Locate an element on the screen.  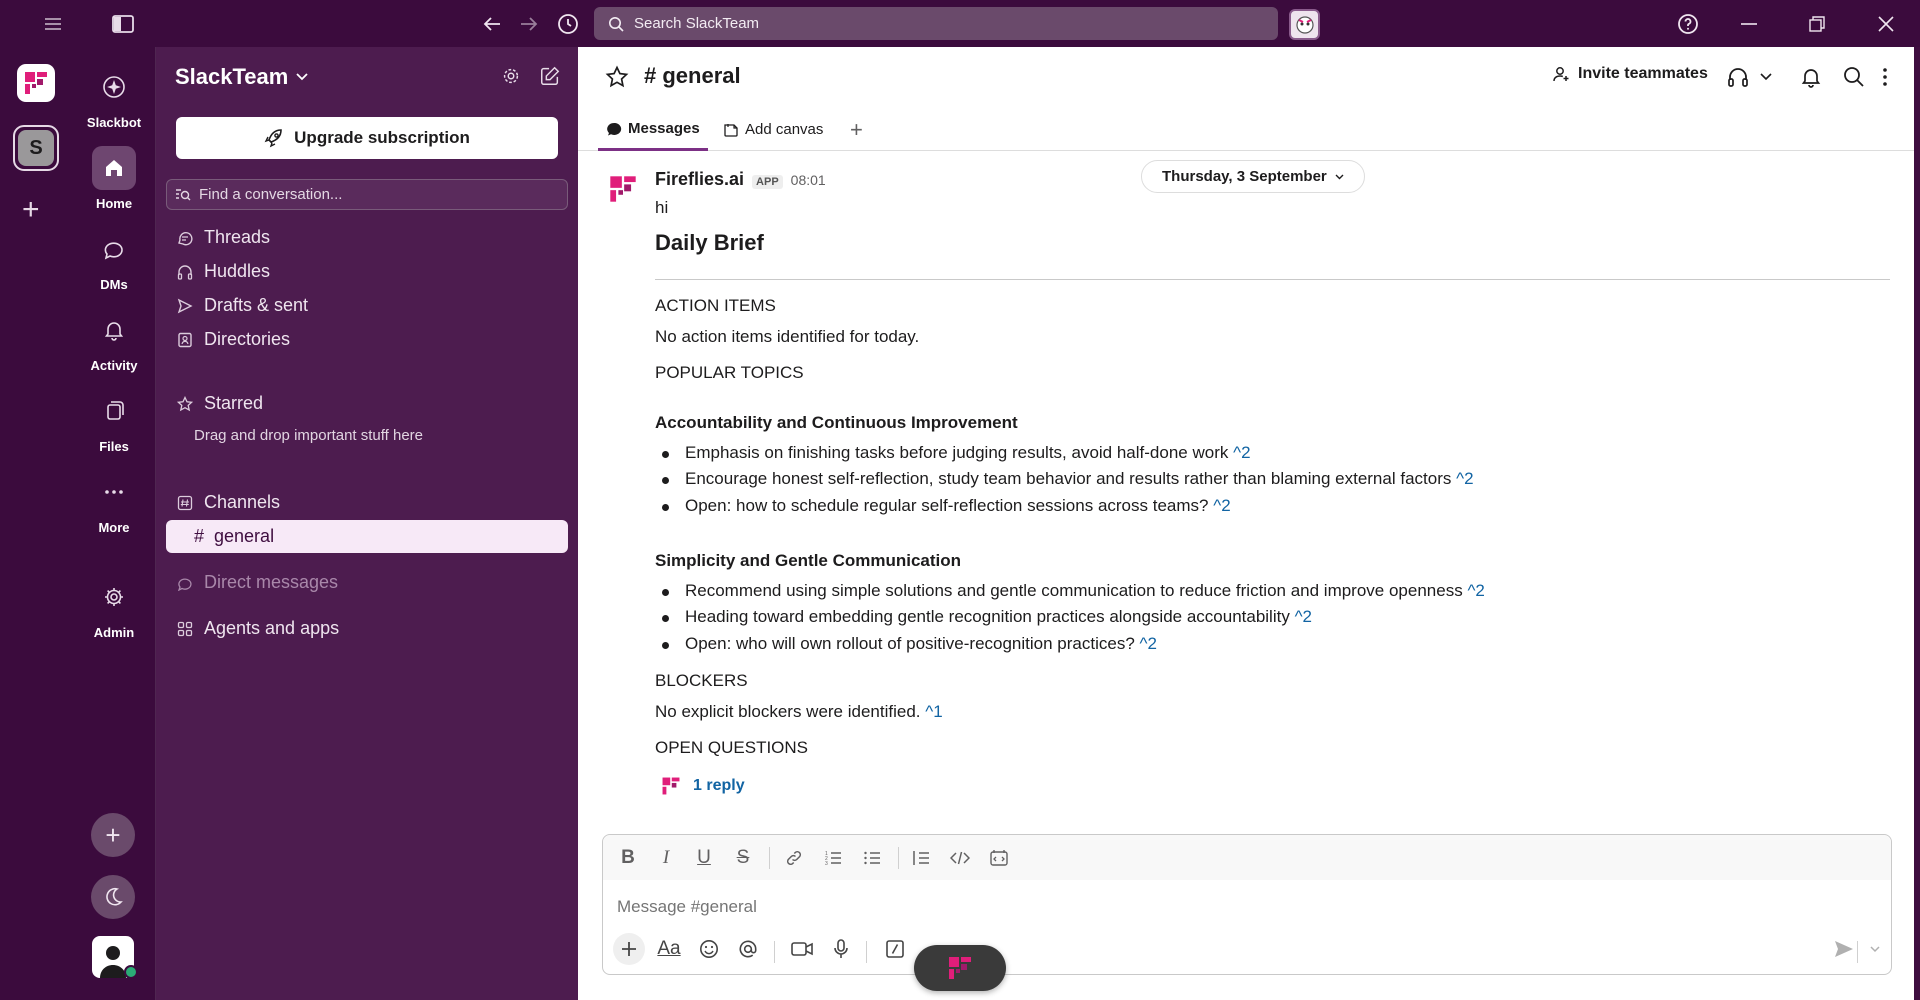
settings-gear-icon is located at coordinates (511, 76).